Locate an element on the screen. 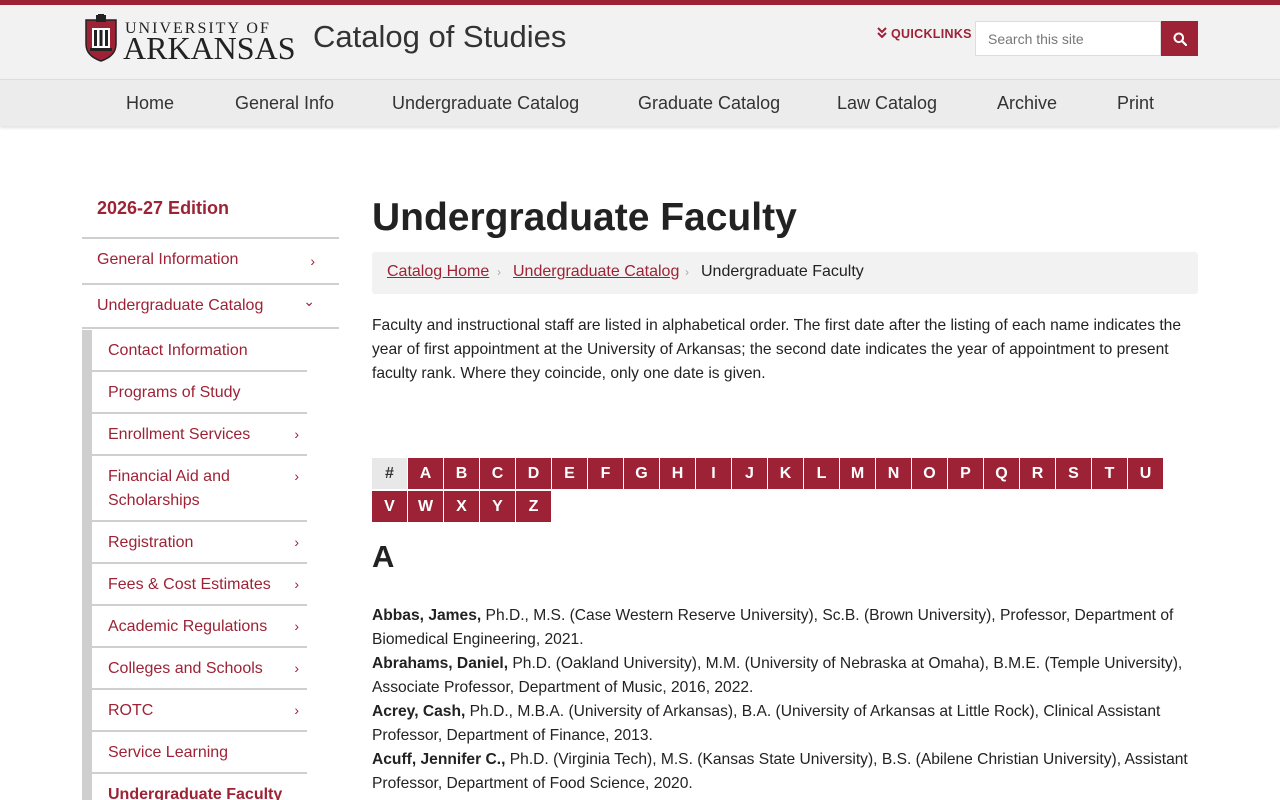 The image size is (1280, 800). university-logo: UNIVERSITY OF ARKANSAS is located at coordinates (189, 40).